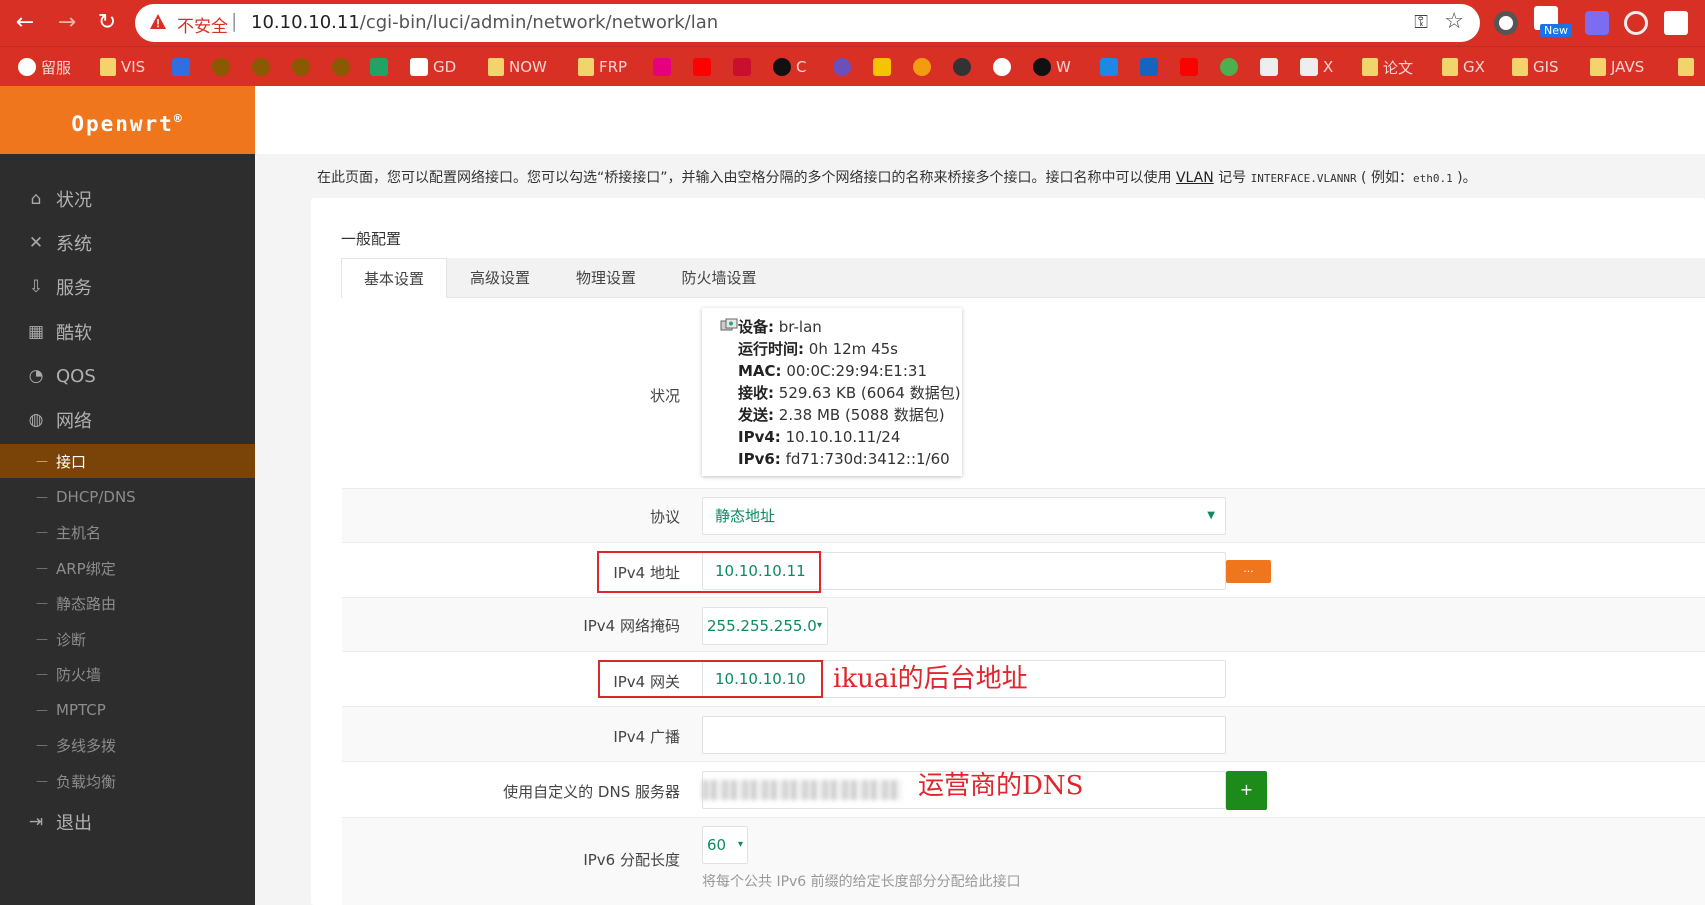 The width and height of the screenshot is (1705, 905). What do you see at coordinates (1556, 30) in the screenshot?
I see `new-badge: New` at bounding box center [1556, 30].